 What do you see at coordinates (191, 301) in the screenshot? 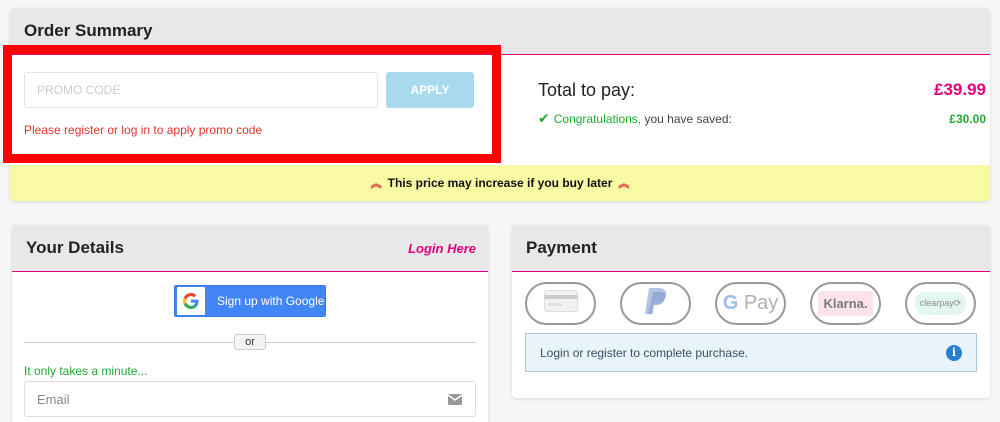
I see `google-icon` at bounding box center [191, 301].